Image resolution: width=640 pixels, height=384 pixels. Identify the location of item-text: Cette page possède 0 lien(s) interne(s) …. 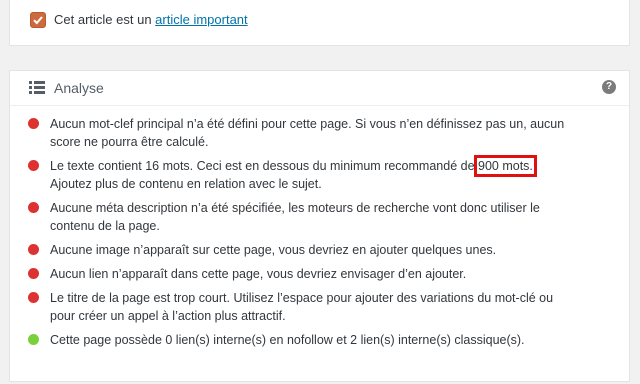
(287, 340).